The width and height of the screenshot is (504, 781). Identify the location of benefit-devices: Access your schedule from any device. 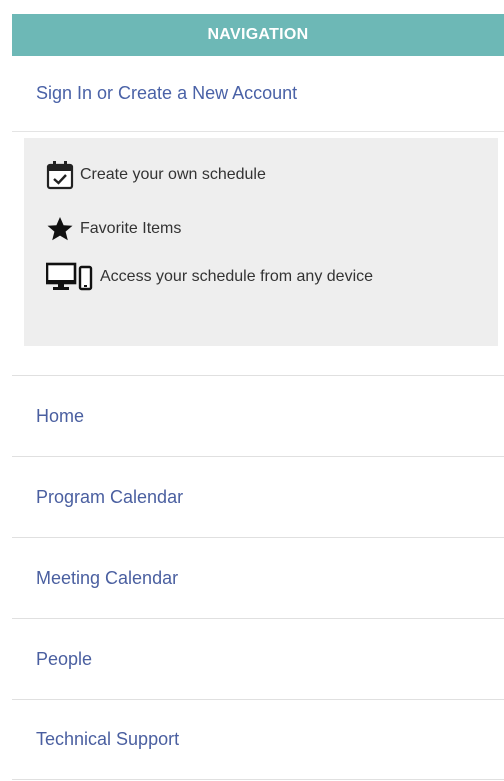
(262, 277).